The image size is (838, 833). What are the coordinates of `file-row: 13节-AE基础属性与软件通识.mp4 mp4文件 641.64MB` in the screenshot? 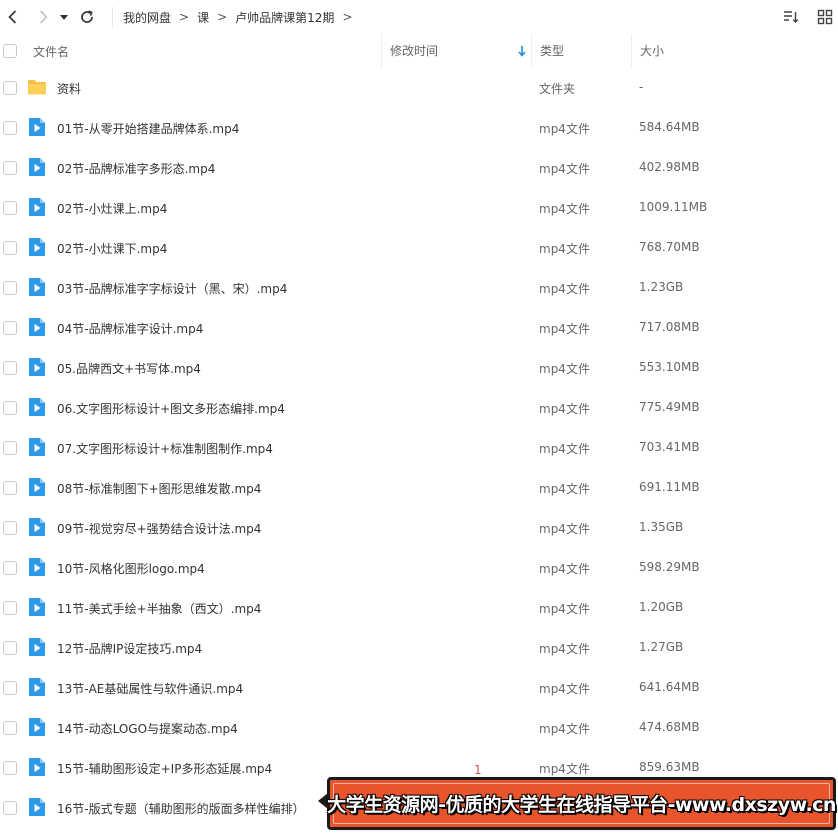 It's located at (419, 688).